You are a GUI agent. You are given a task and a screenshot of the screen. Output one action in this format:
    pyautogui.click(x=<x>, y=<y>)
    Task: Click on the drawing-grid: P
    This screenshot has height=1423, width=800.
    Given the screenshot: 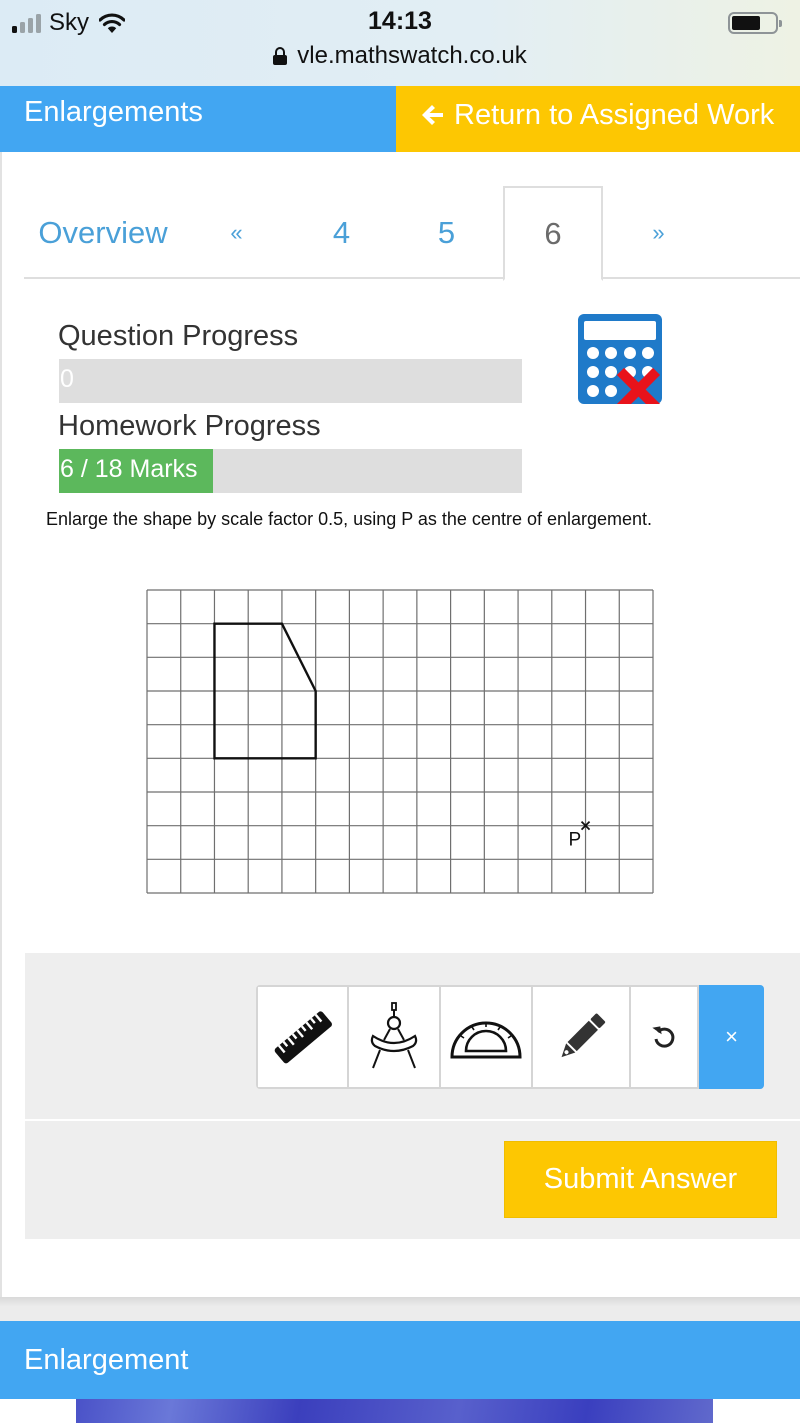 What is the action you would take?
    pyautogui.click(x=400, y=741)
    